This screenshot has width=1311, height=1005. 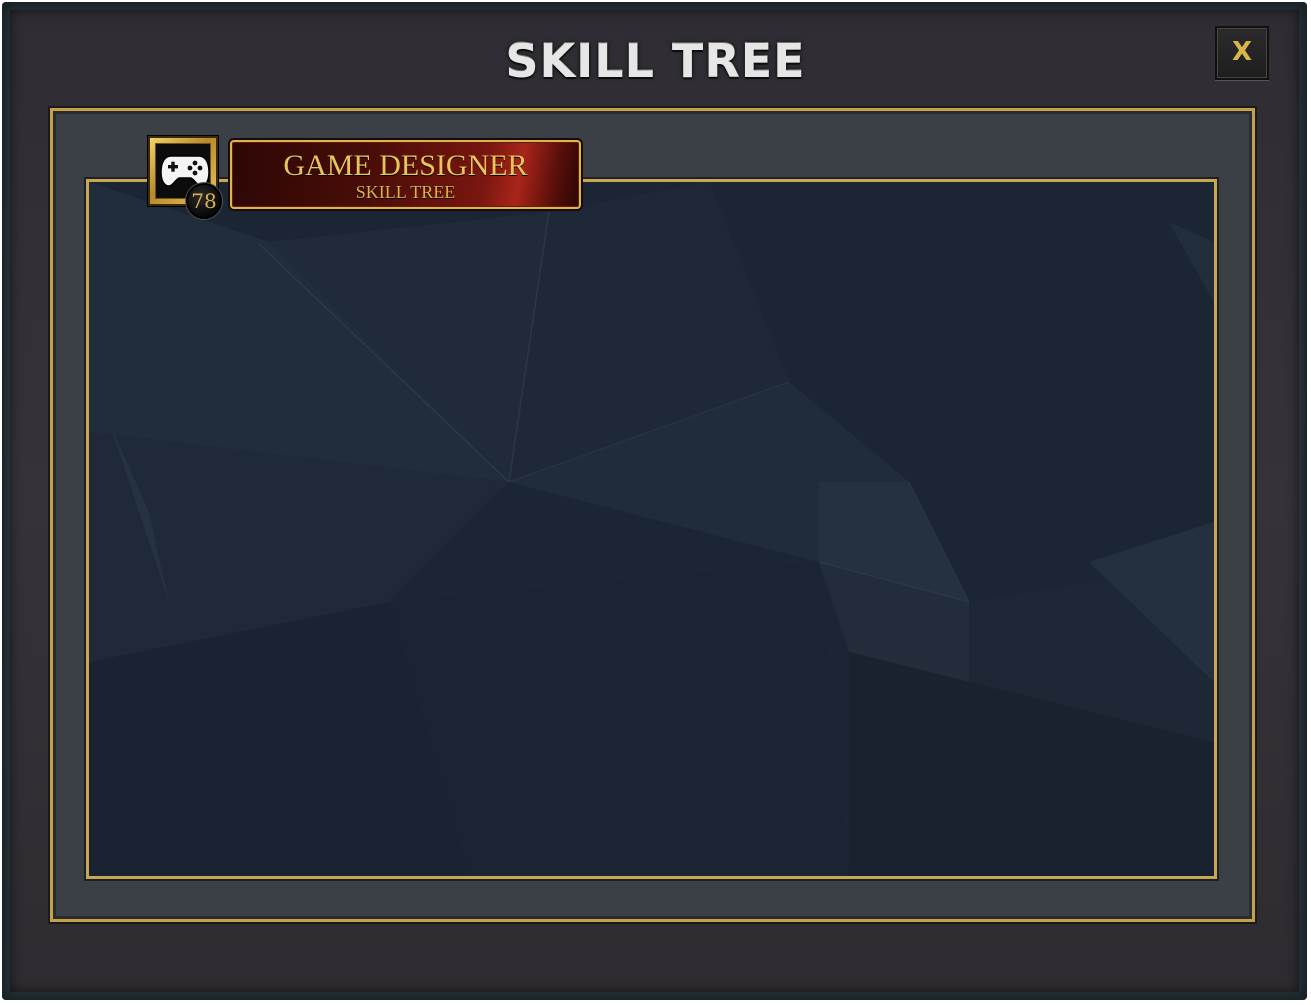 What do you see at coordinates (204, 201) in the screenshot?
I see `level-badge: 78` at bounding box center [204, 201].